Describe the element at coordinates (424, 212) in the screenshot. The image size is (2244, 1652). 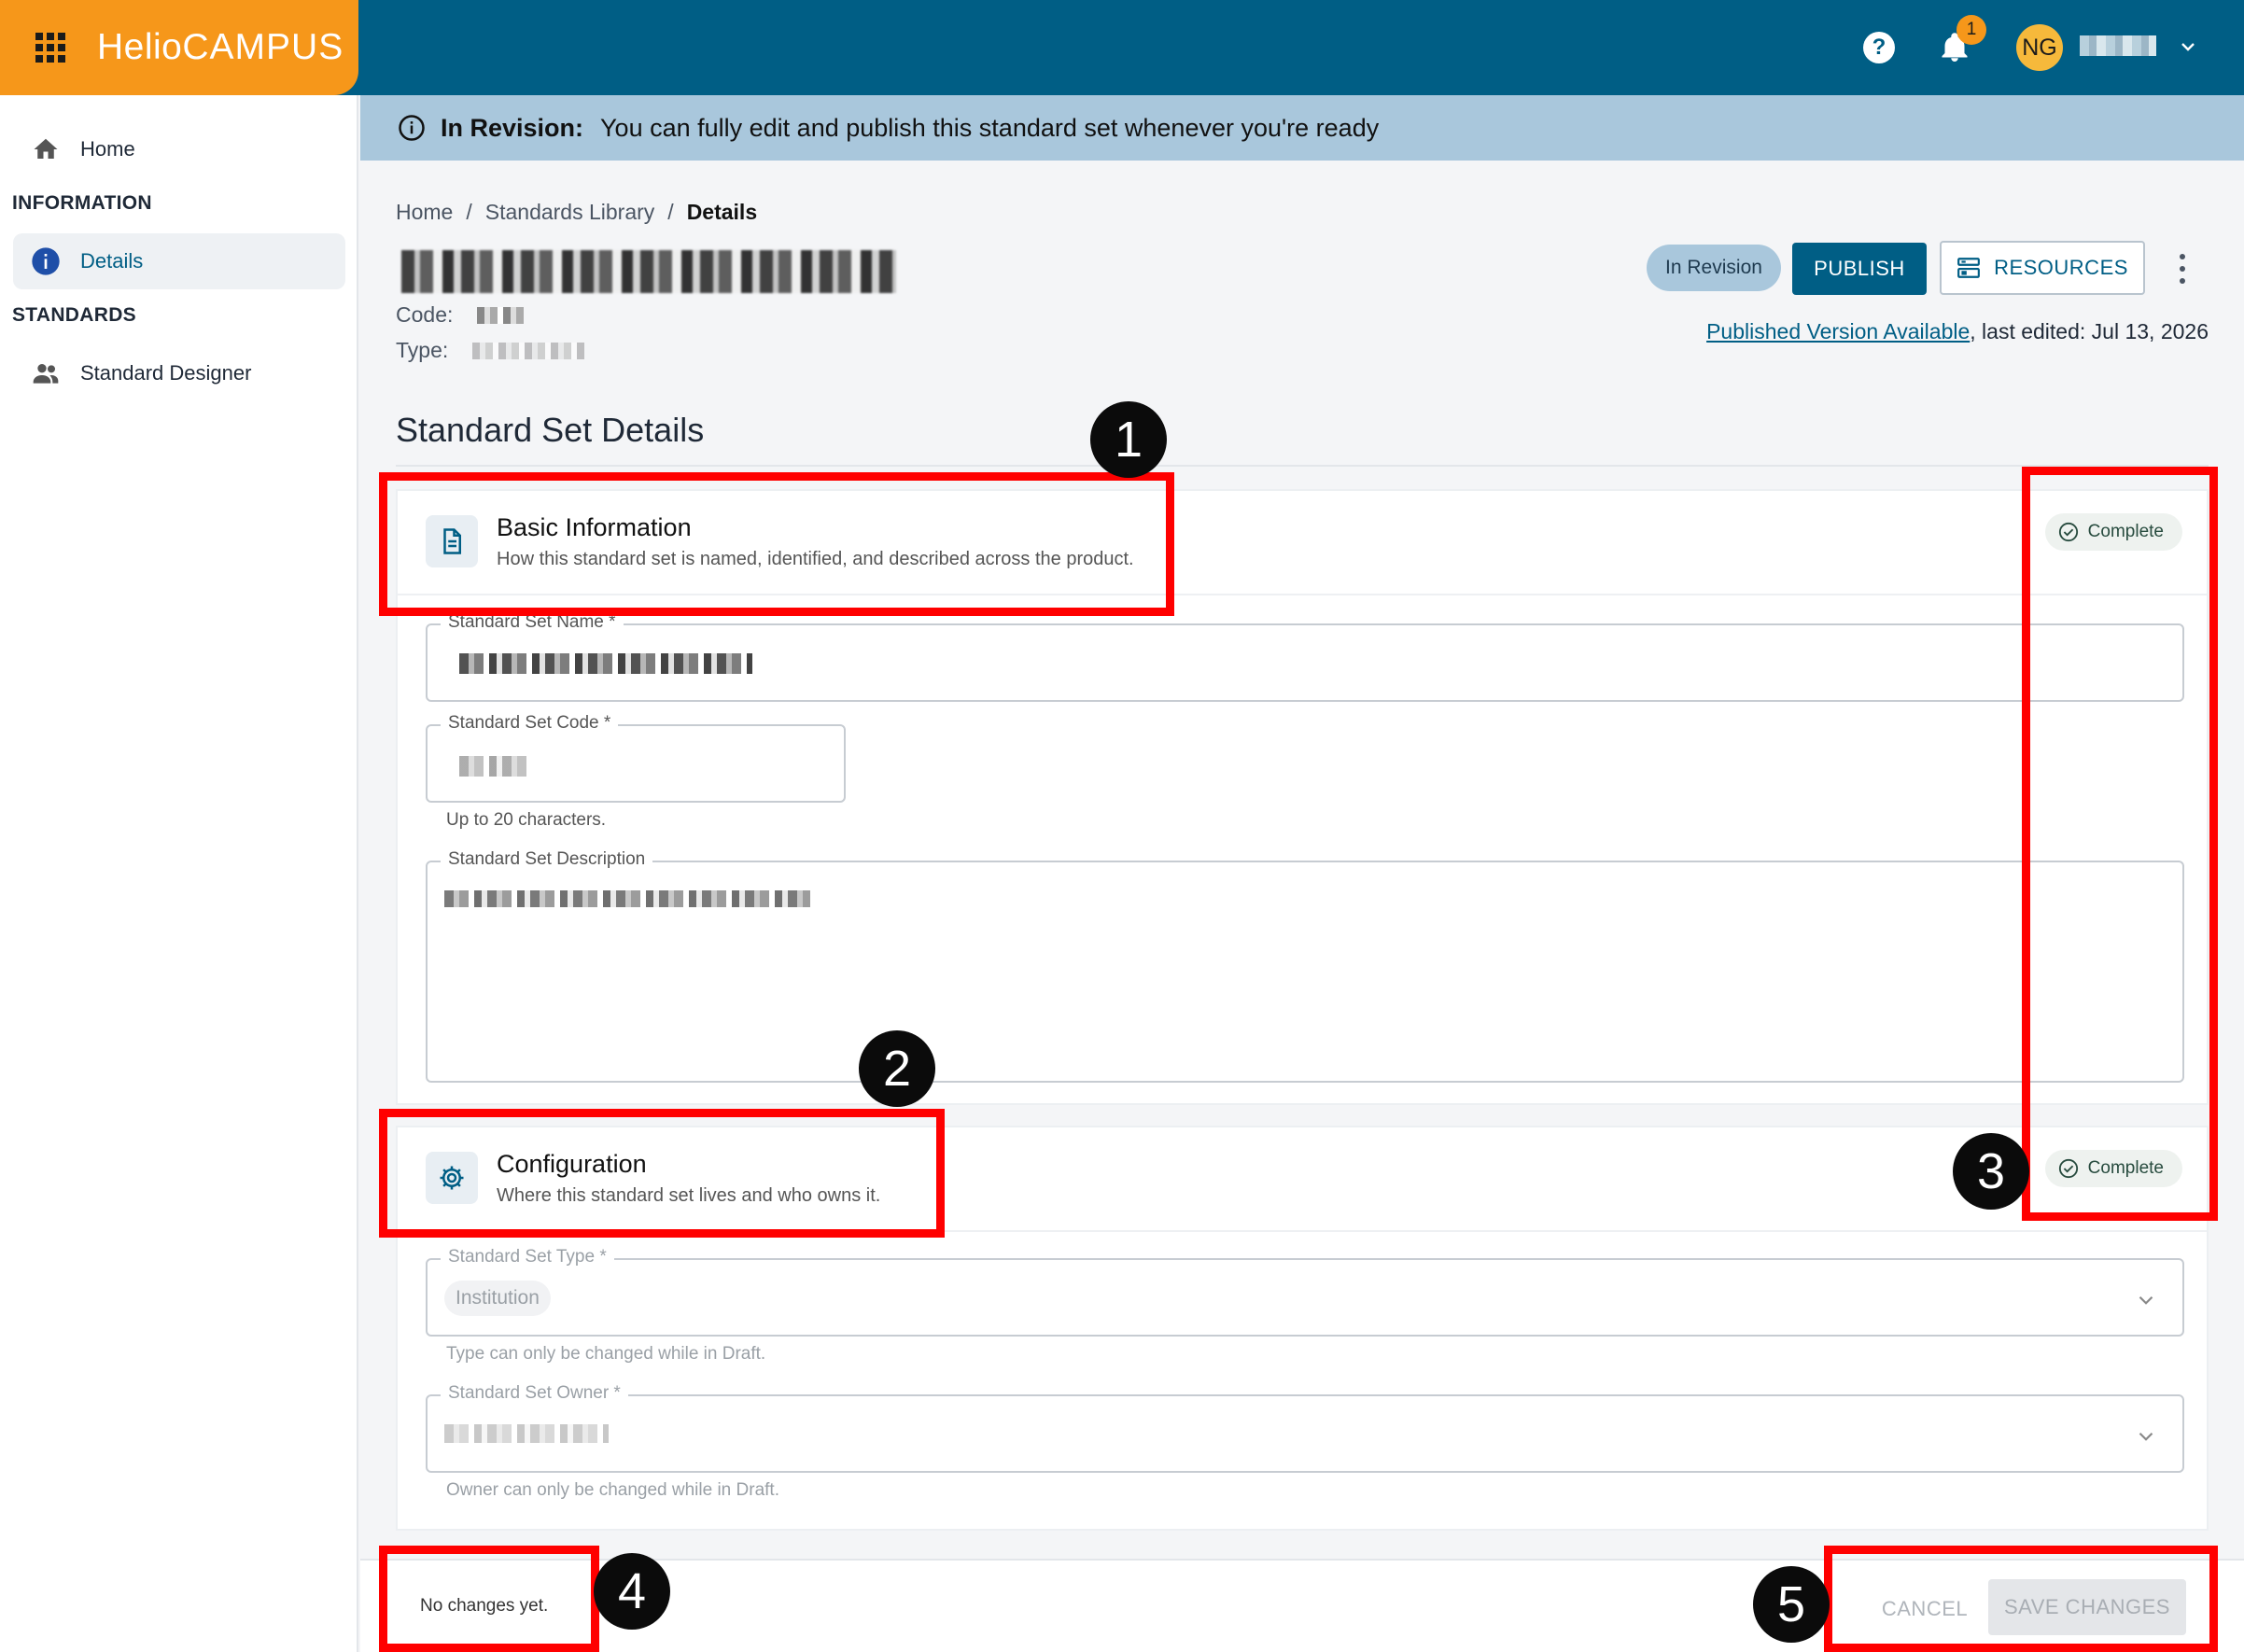
I see `breadcrumb-home: Home` at that location.